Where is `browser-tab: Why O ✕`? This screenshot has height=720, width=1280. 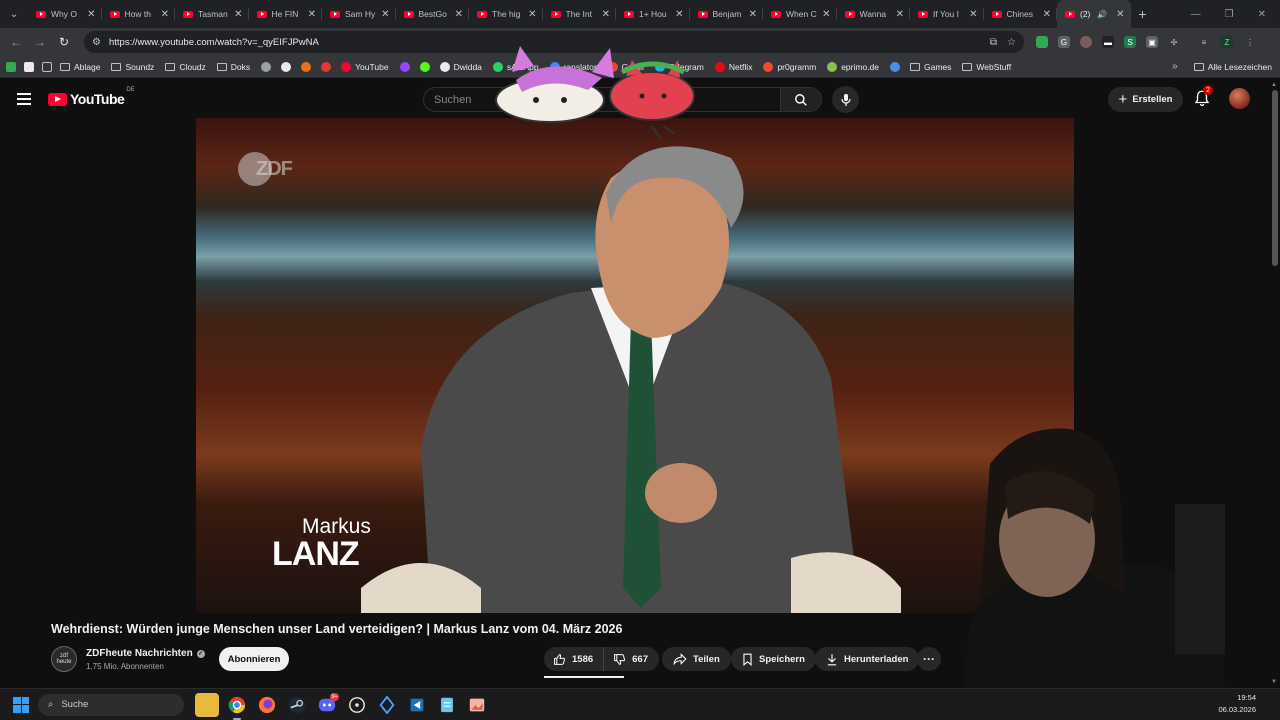
browser-tab: Why O ✕ is located at coordinates (65, 14).